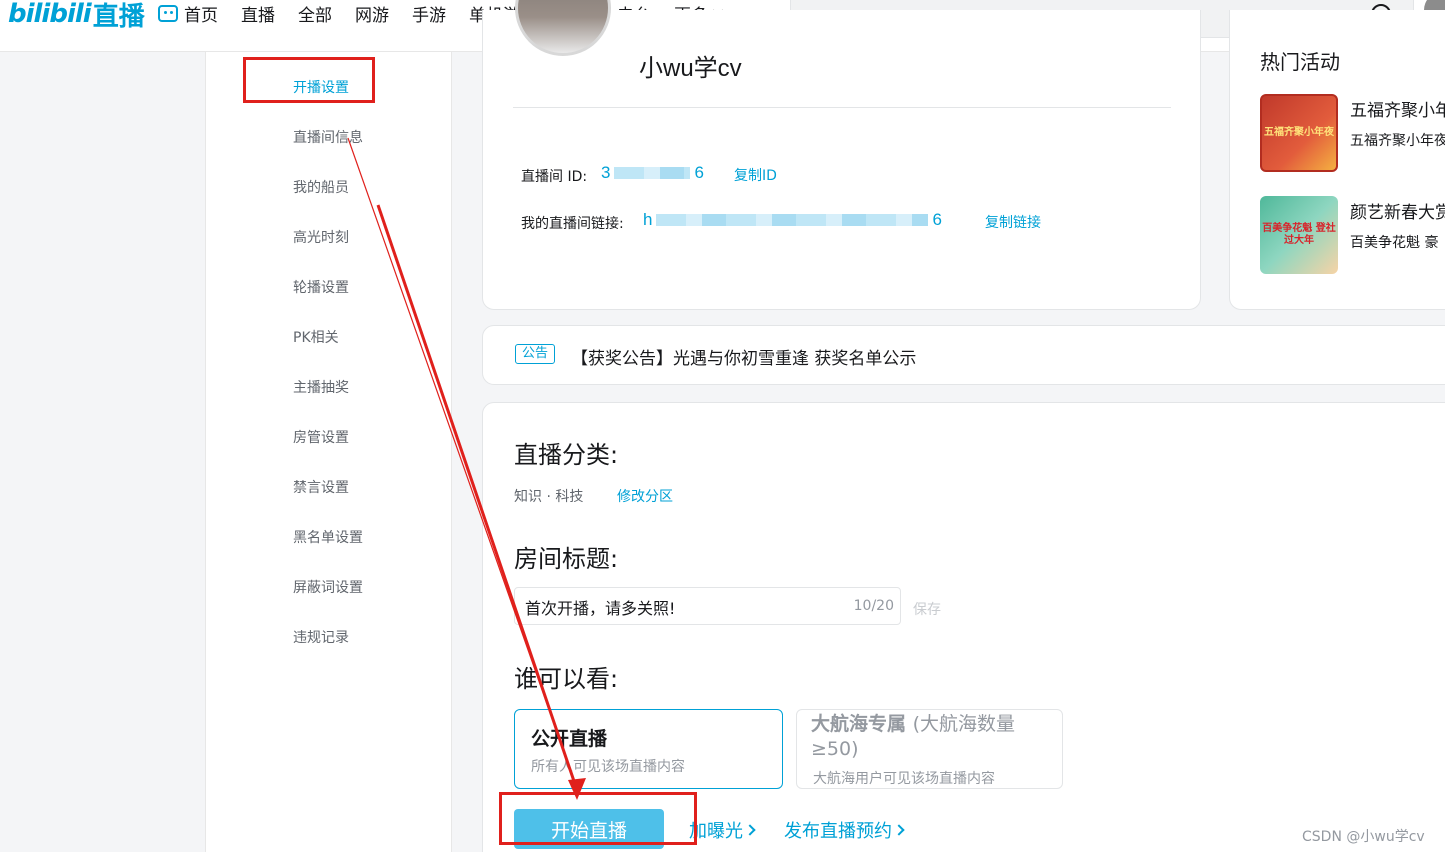 This screenshot has width=1445, height=852. What do you see at coordinates (1299, 133) in the screenshot?
I see `activity-thumbnail: 五福齐聚小年夜` at bounding box center [1299, 133].